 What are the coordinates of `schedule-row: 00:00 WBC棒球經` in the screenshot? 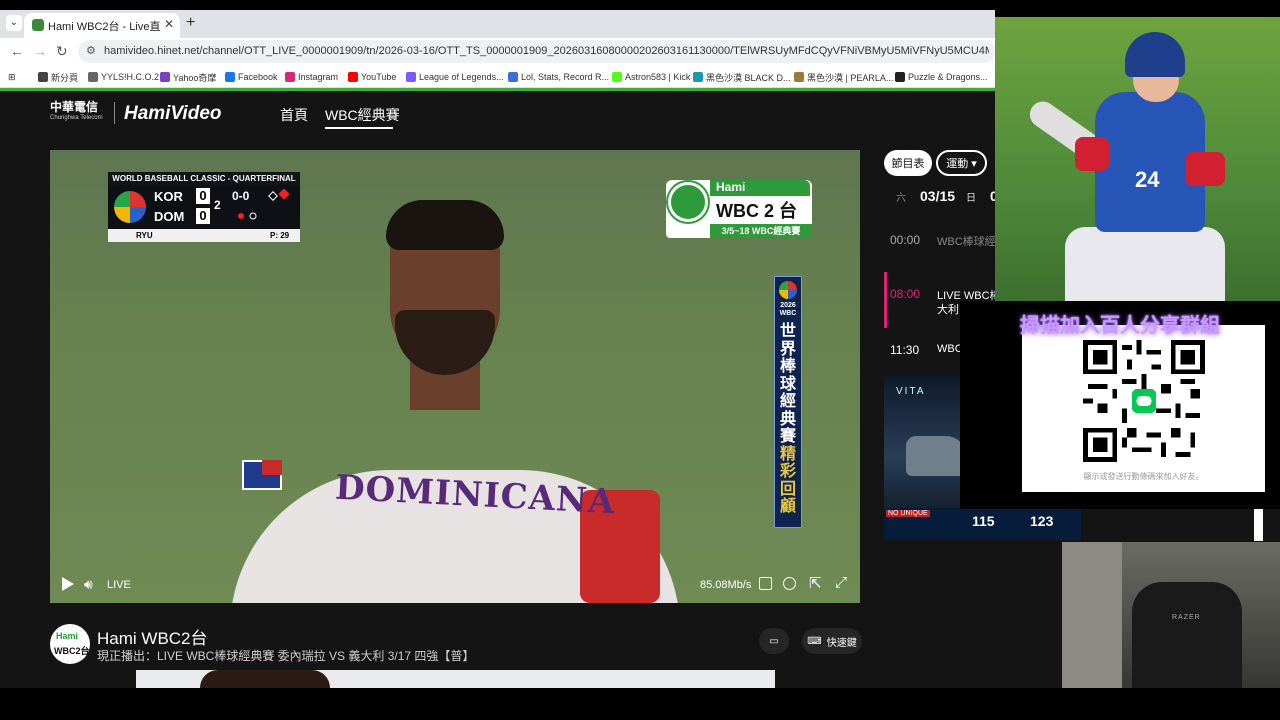 It's located at (940, 242).